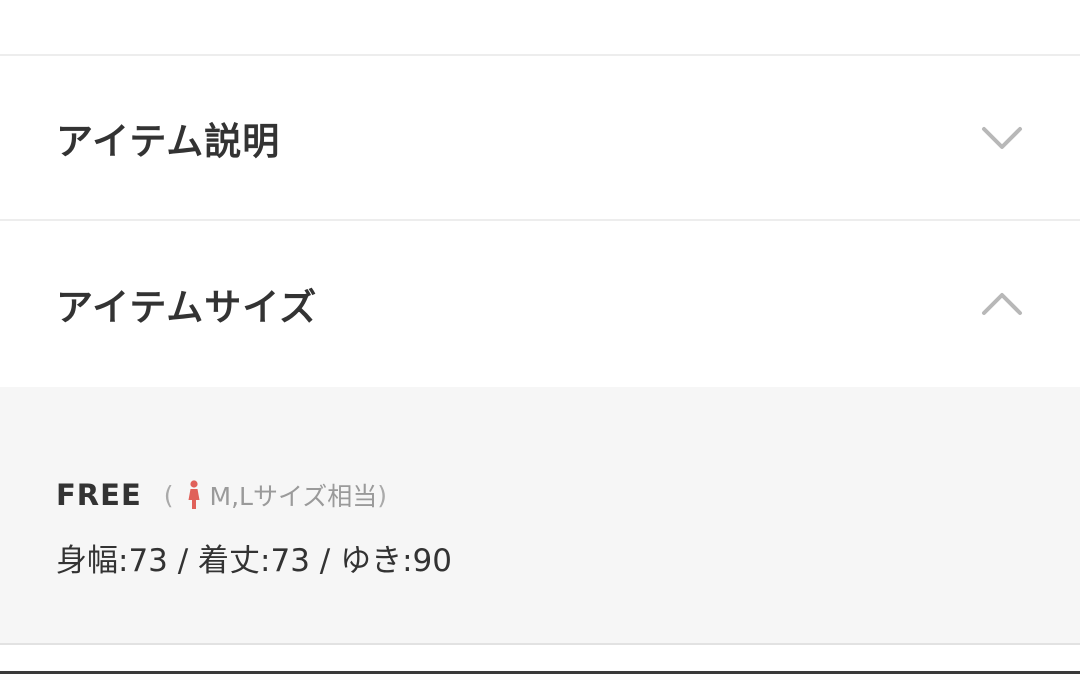  Describe the element at coordinates (194, 495) in the screenshot. I see `woman-icon` at that location.